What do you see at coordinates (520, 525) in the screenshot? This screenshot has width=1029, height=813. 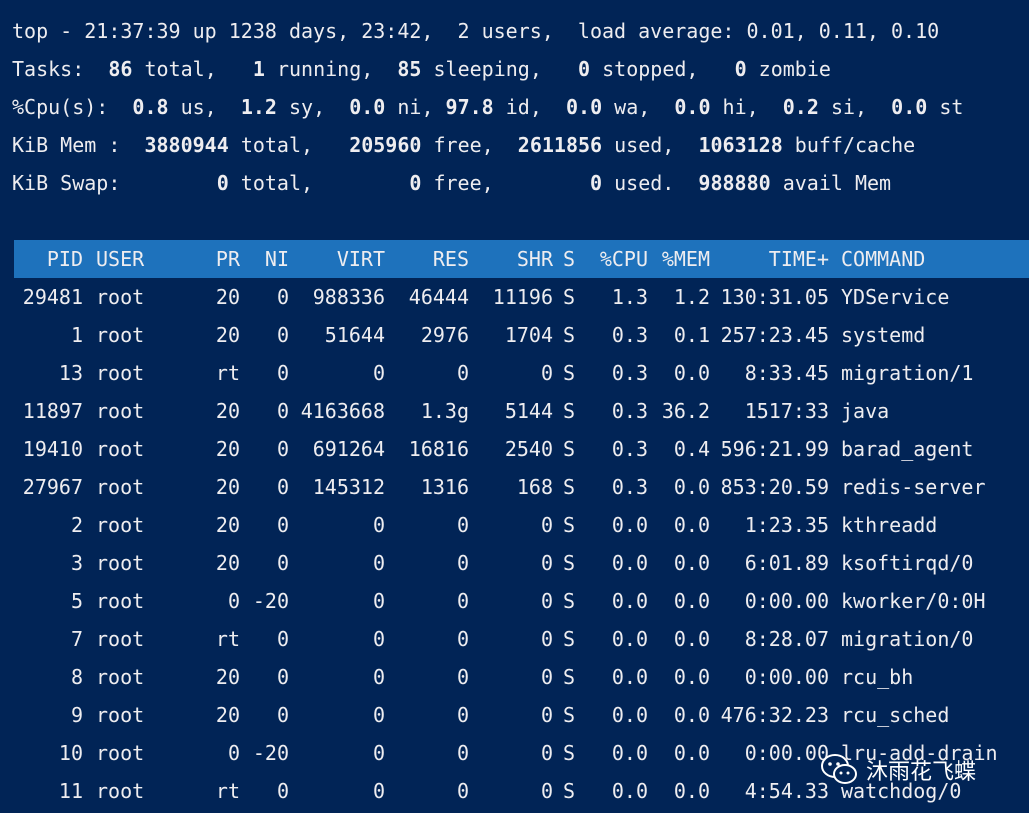 I see `process-row: 2 root 20 0 0 0 0 S 0.0 0.0 1:23.35 kthreadd` at bounding box center [520, 525].